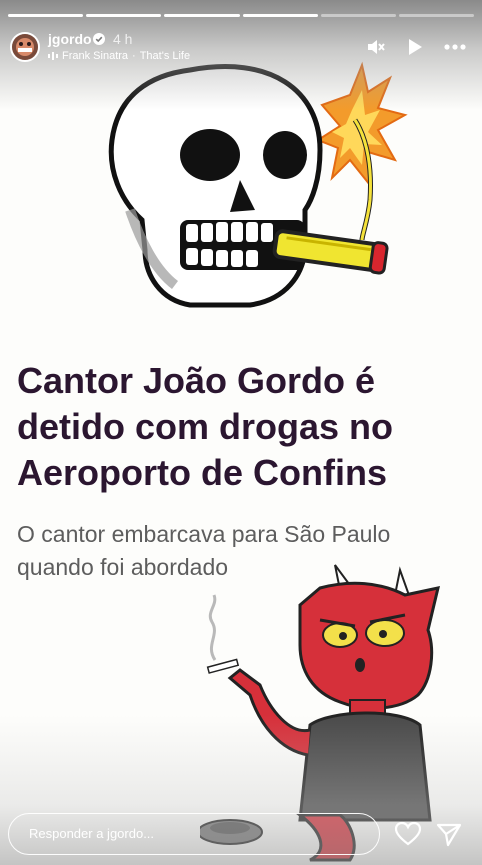 Image resolution: width=482 pixels, height=865 pixels. Describe the element at coordinates (70, 39) in the screenshot. I see `username: jgordo` at that location.